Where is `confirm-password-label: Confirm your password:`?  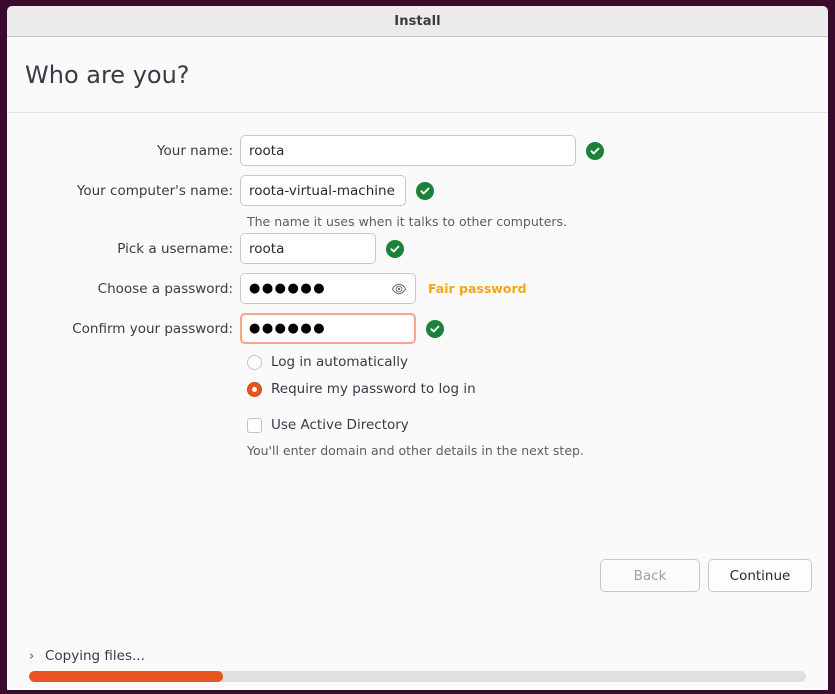 confirm-password-label: Confirm your password: is located at coordinates (152, 328).